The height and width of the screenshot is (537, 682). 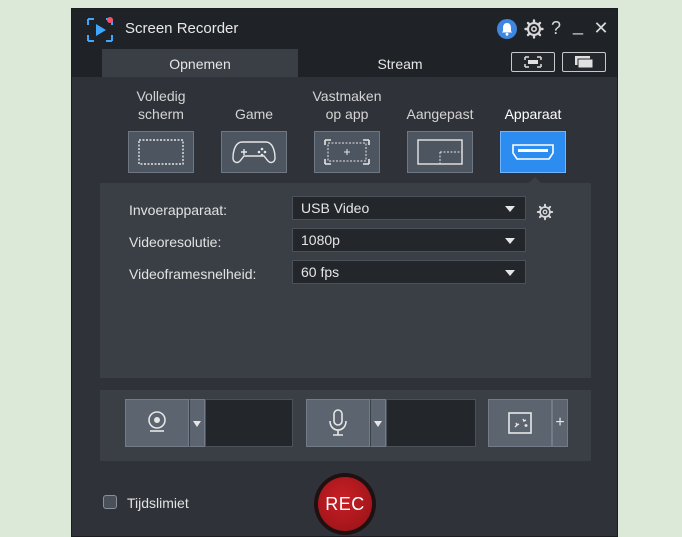 What do you see at coordinates (409, 272) in the screenshot?
I see `video-framerate-select: 60 fps` at bounding box center [409, 272].